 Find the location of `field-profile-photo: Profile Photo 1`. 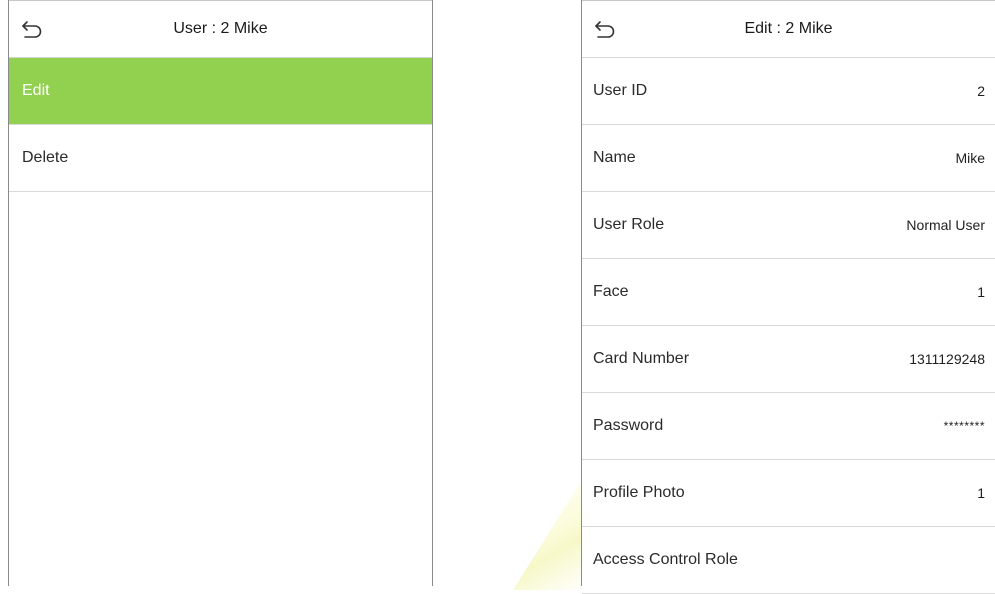

field-profile-photo: Profile Photo 1 is located at coordinates (788, 493).